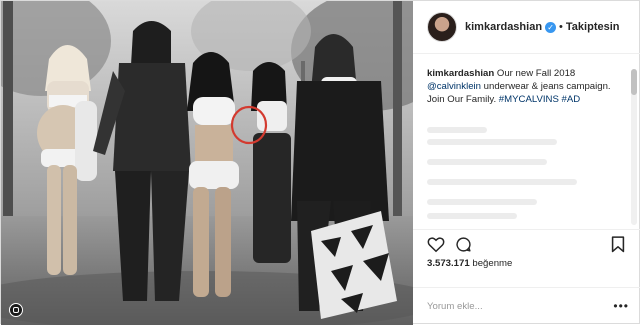  Describe the element at coordinates (526, 243) in the screenshot. I see `action-bar` at that location.